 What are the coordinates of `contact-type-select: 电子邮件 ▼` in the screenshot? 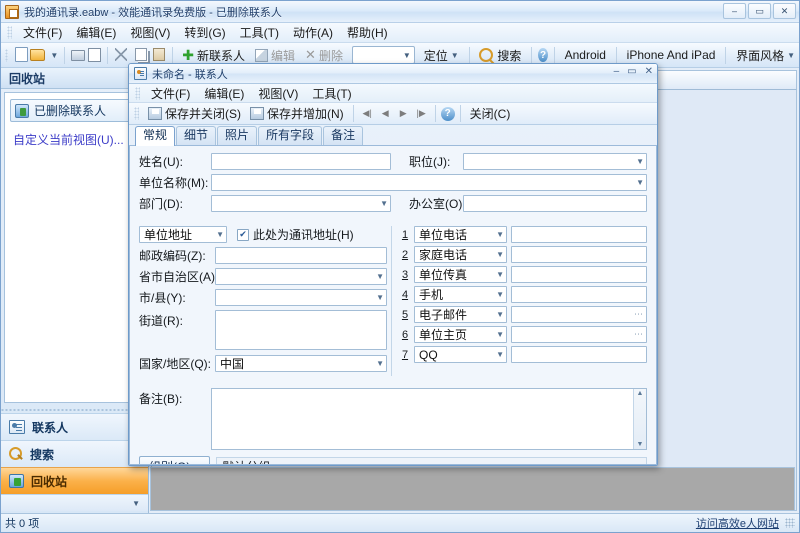 It's located at (460, 314).